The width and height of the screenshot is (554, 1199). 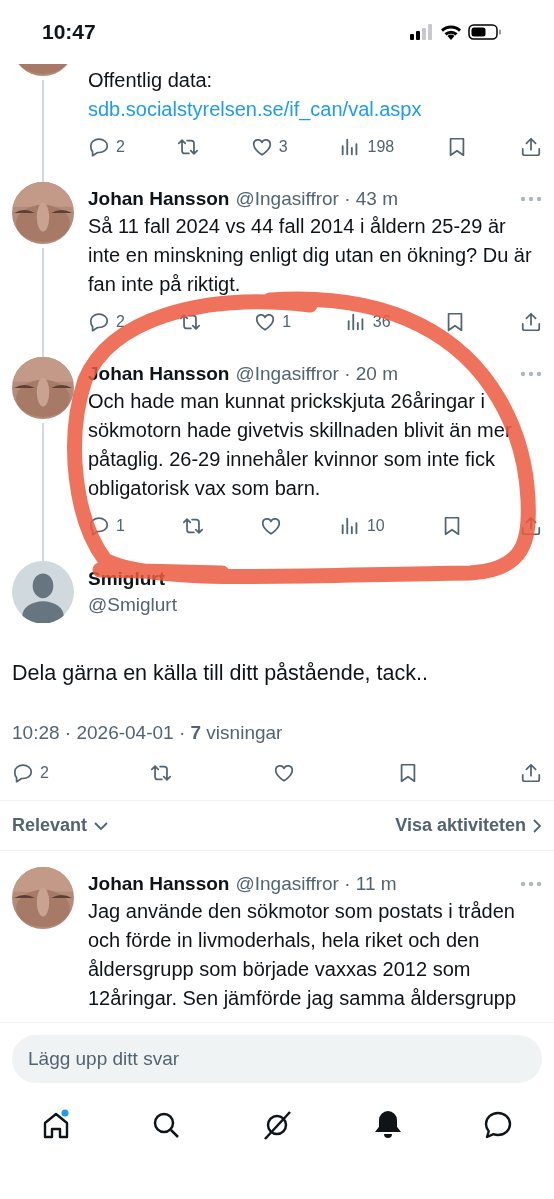 I want to click on messages-icon, so click(x=498, y=1125).